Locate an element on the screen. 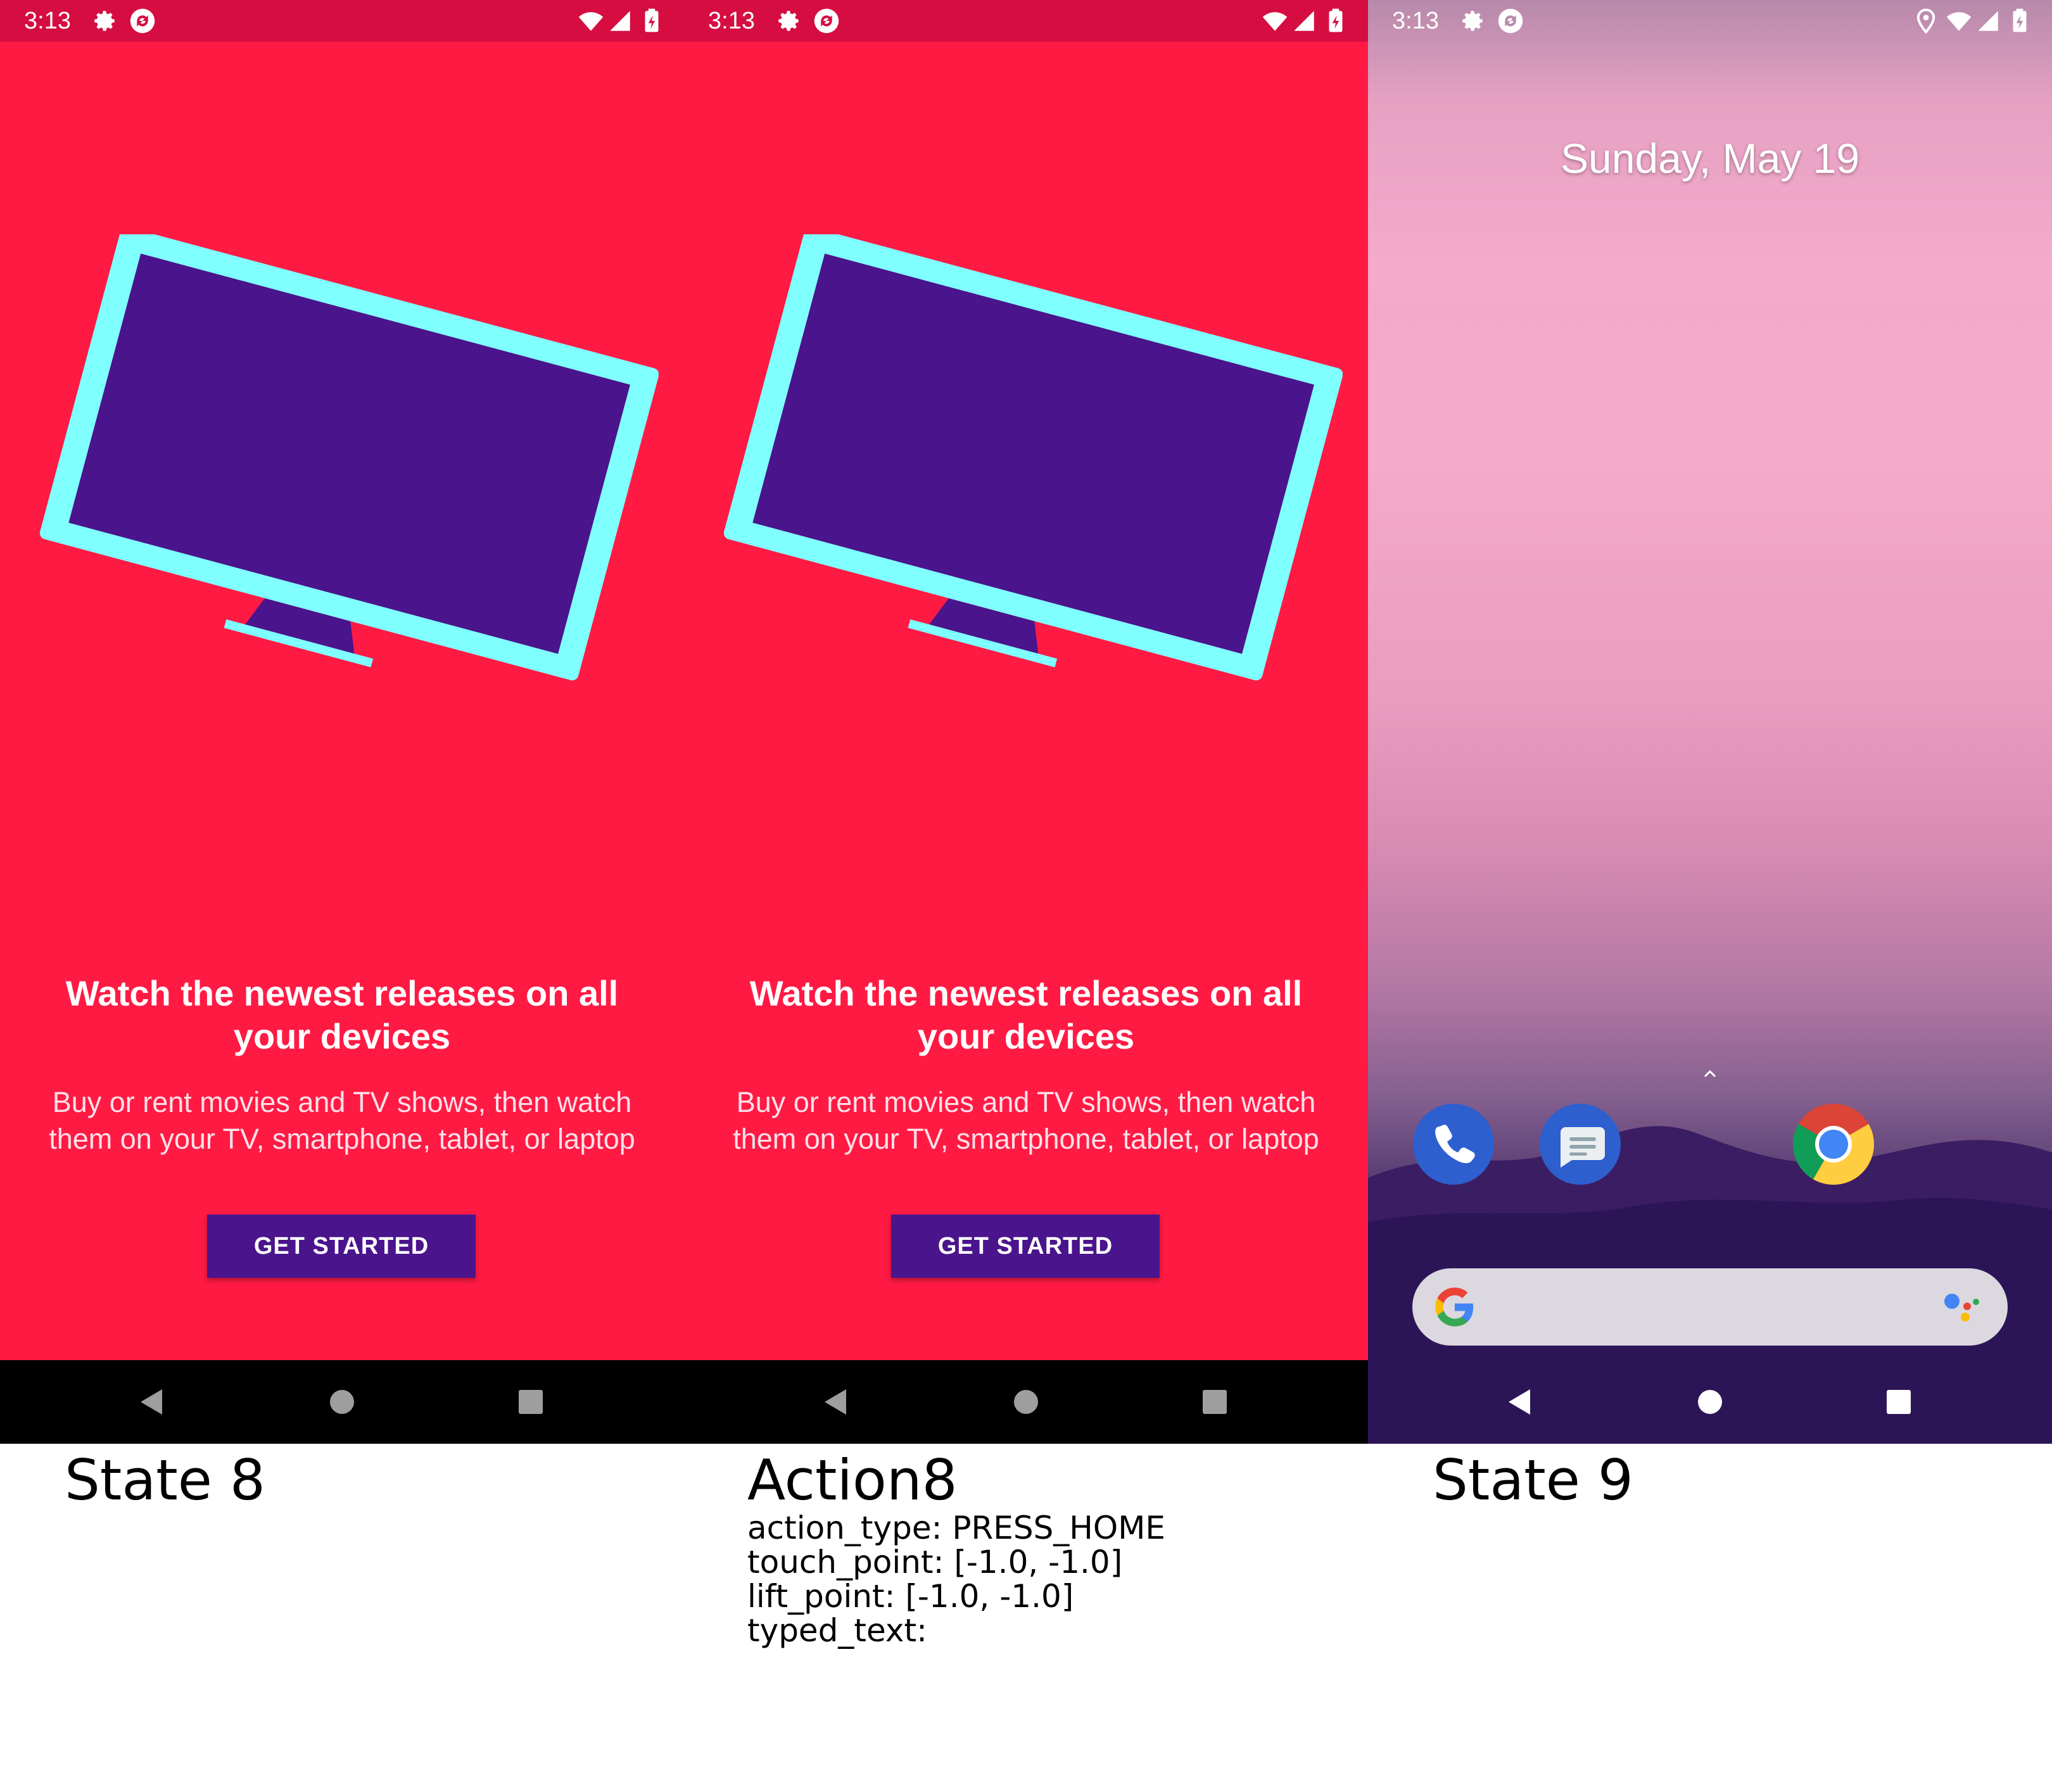  google-g-icon is located at coordinates (1454, 1307).